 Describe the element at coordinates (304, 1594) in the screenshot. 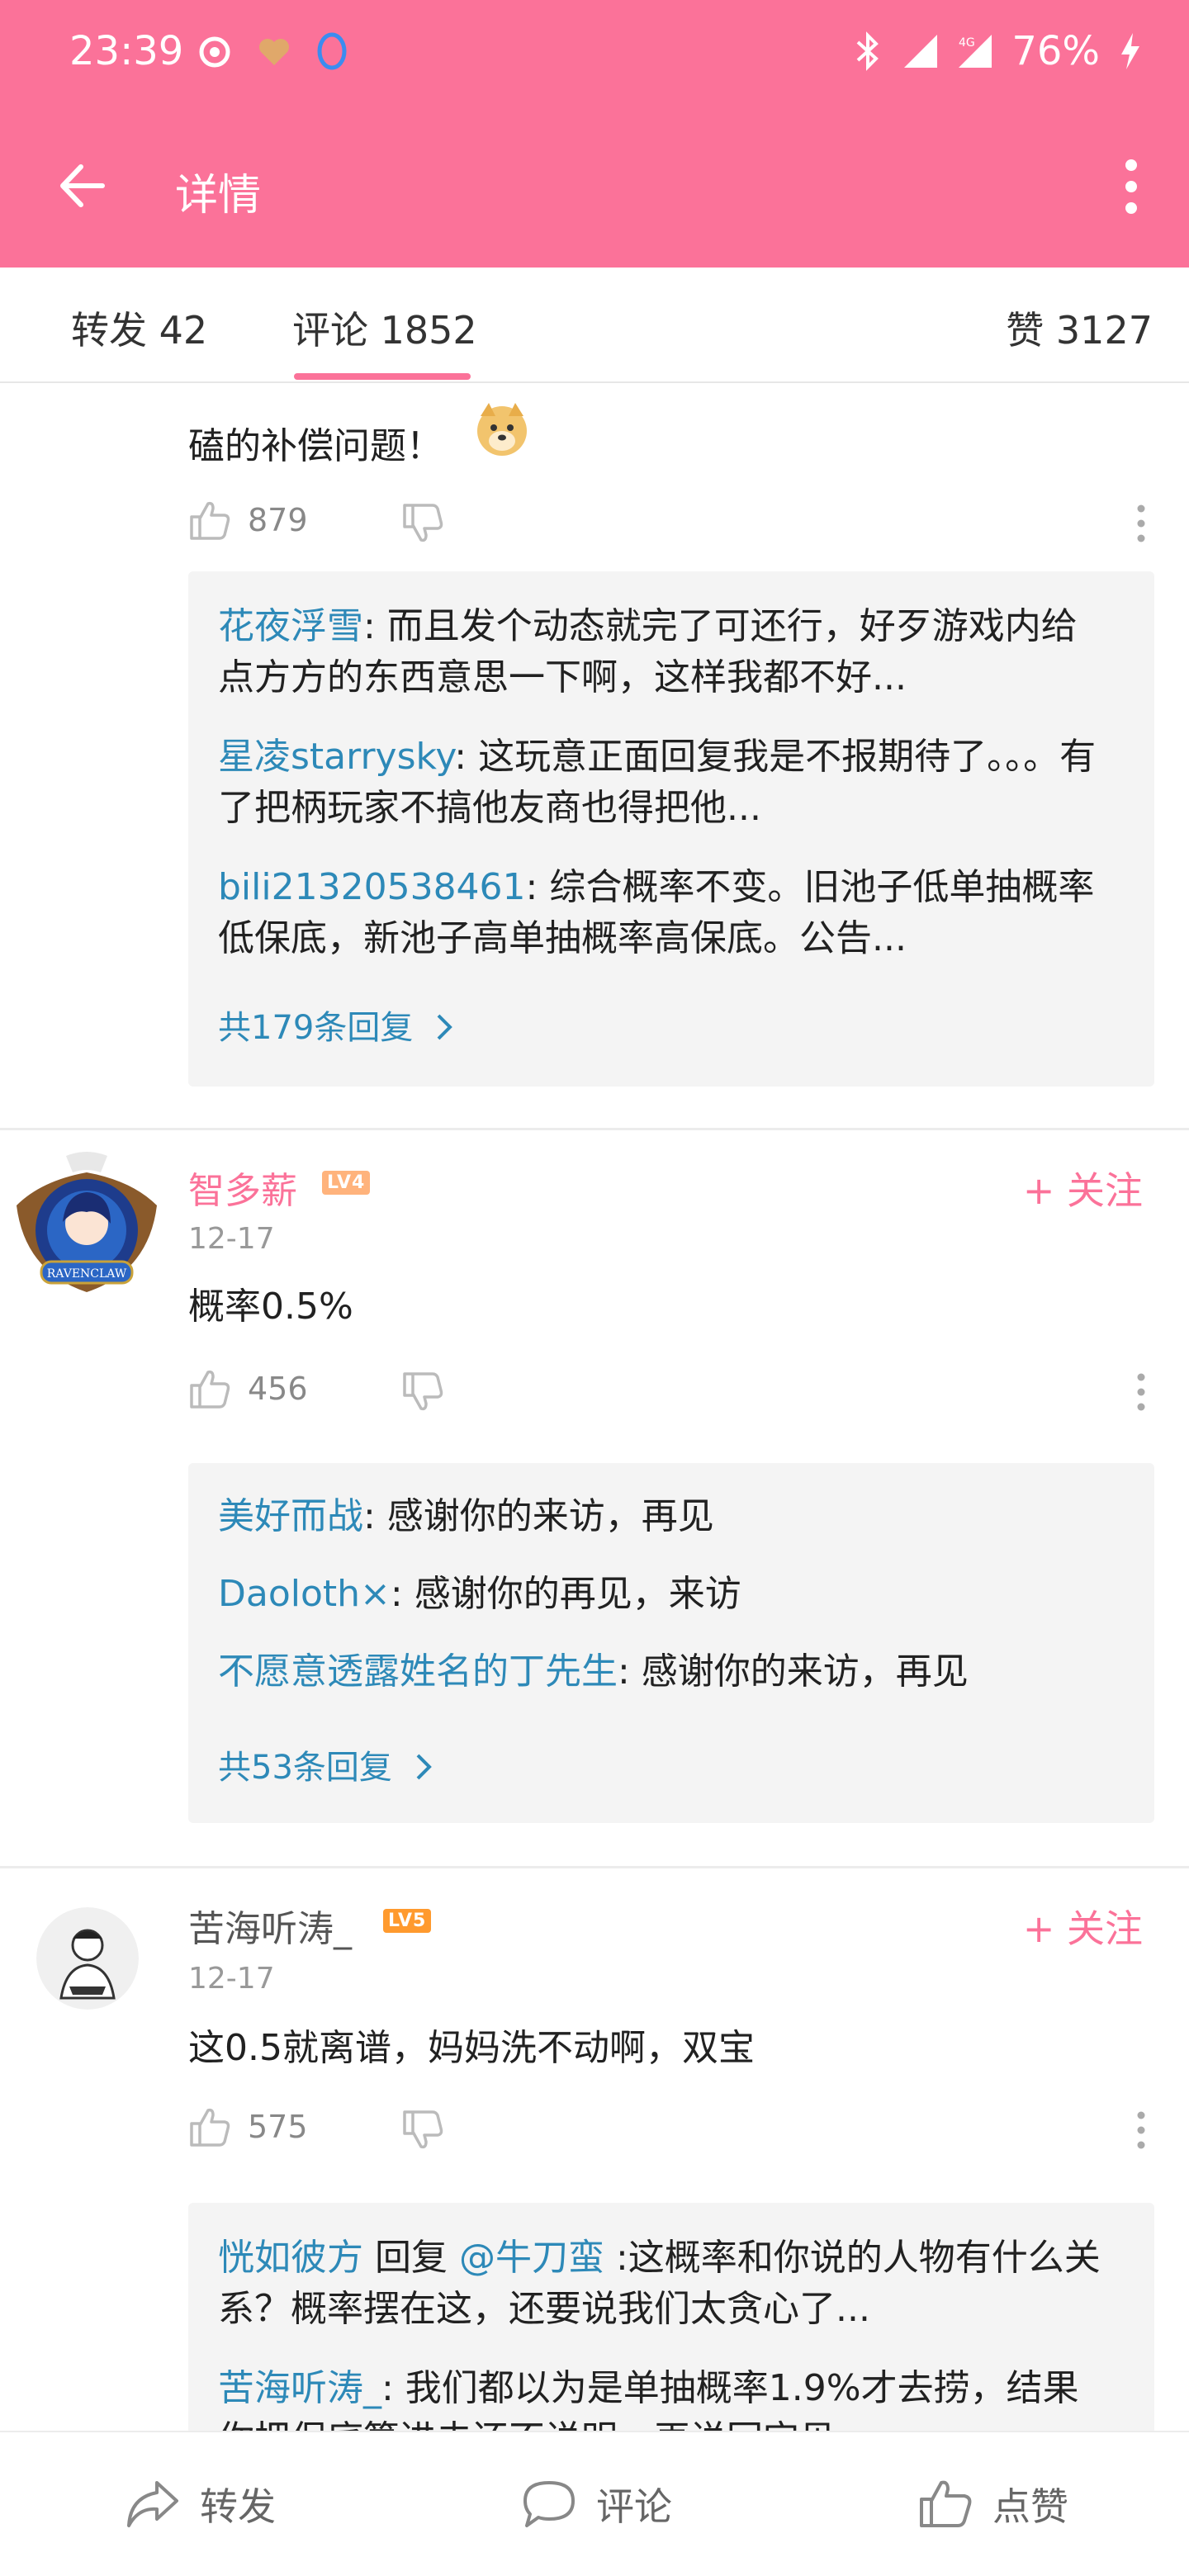

I see `reply-username: Daoloth×` at that location.